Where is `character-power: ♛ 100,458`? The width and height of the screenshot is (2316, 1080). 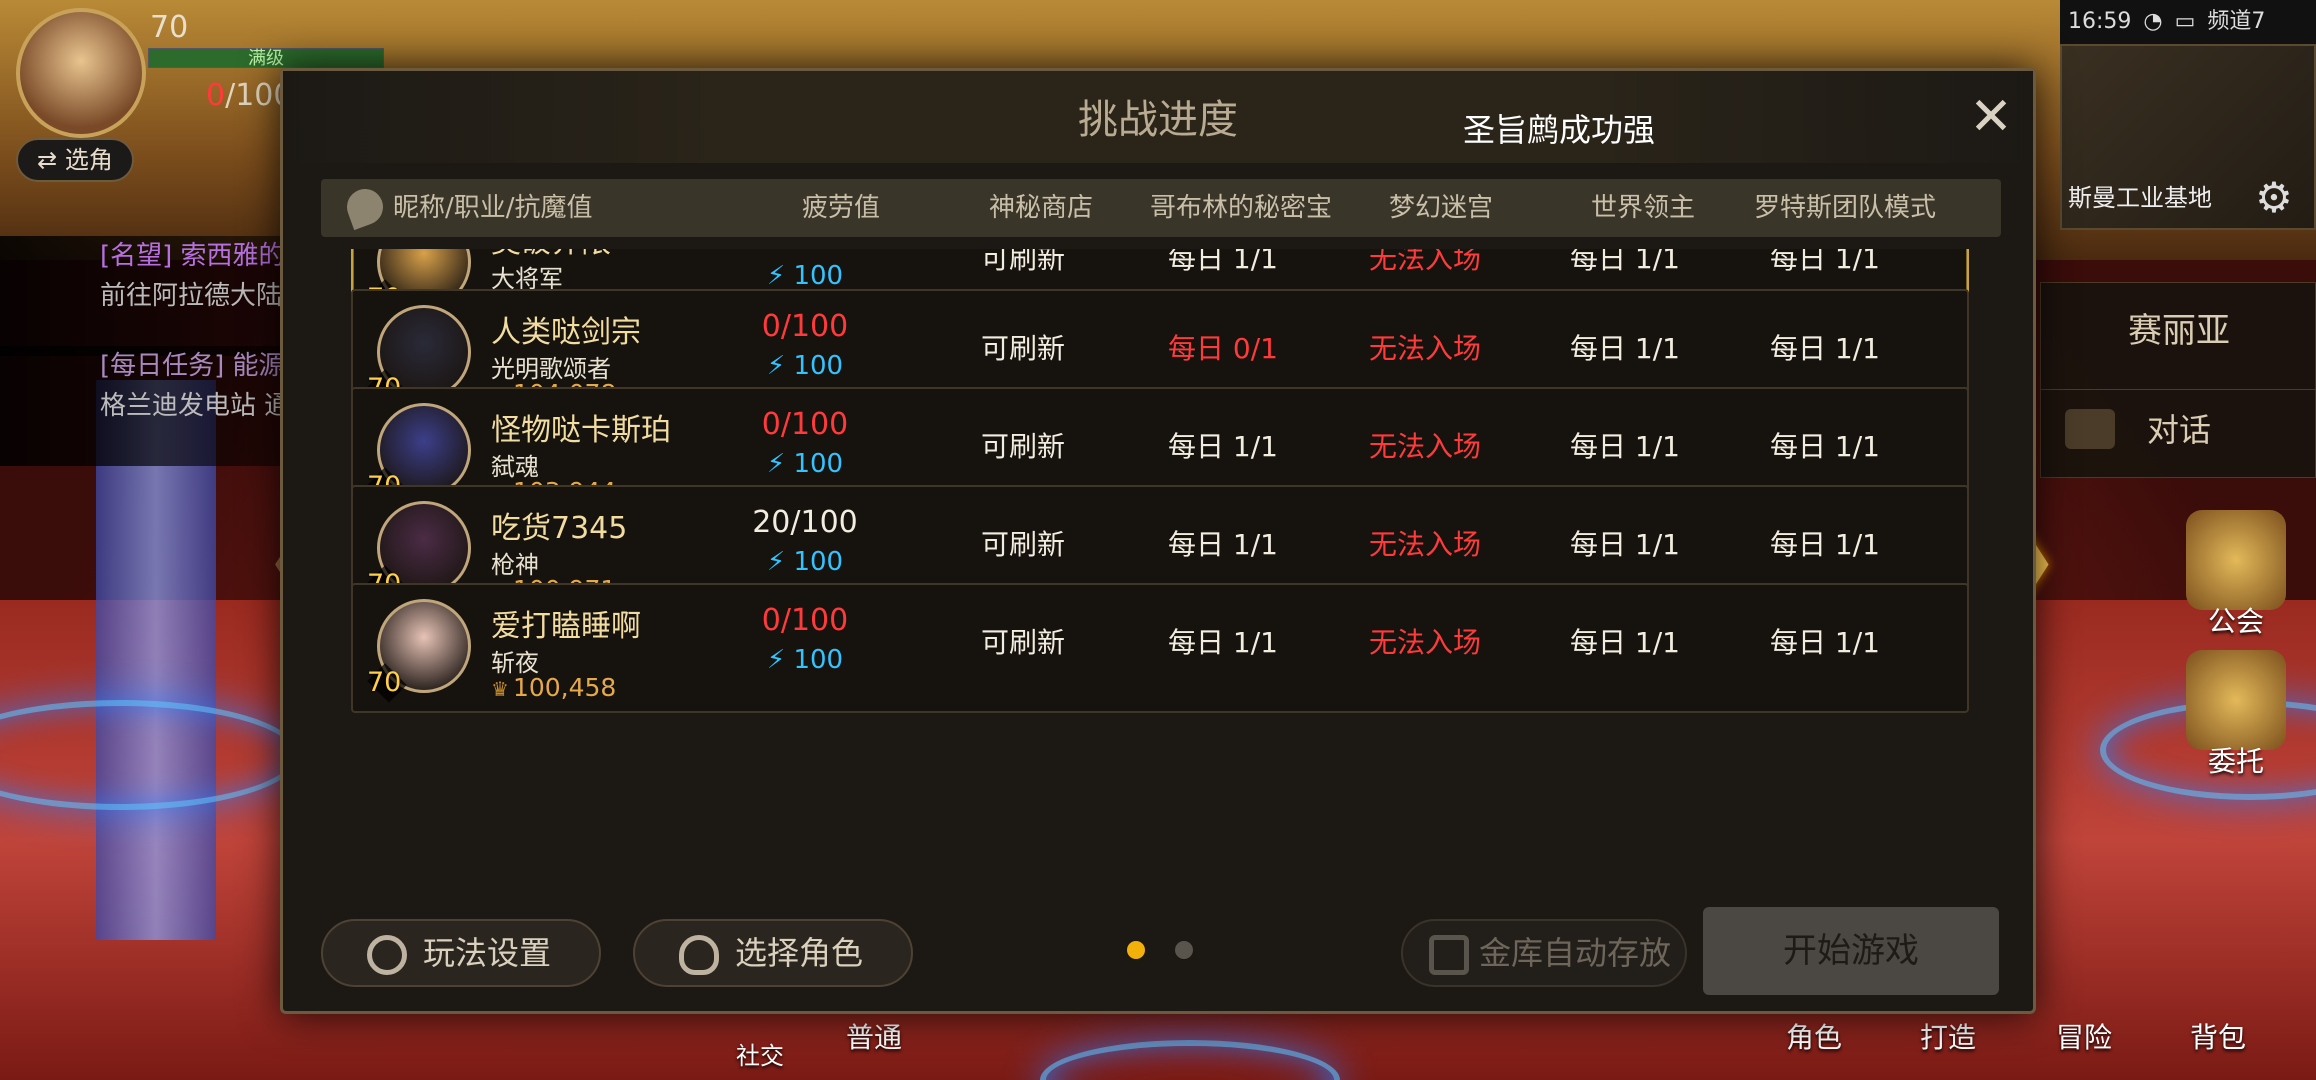 character-power: ♛ 100,458 is located at coordinates (553, 687).